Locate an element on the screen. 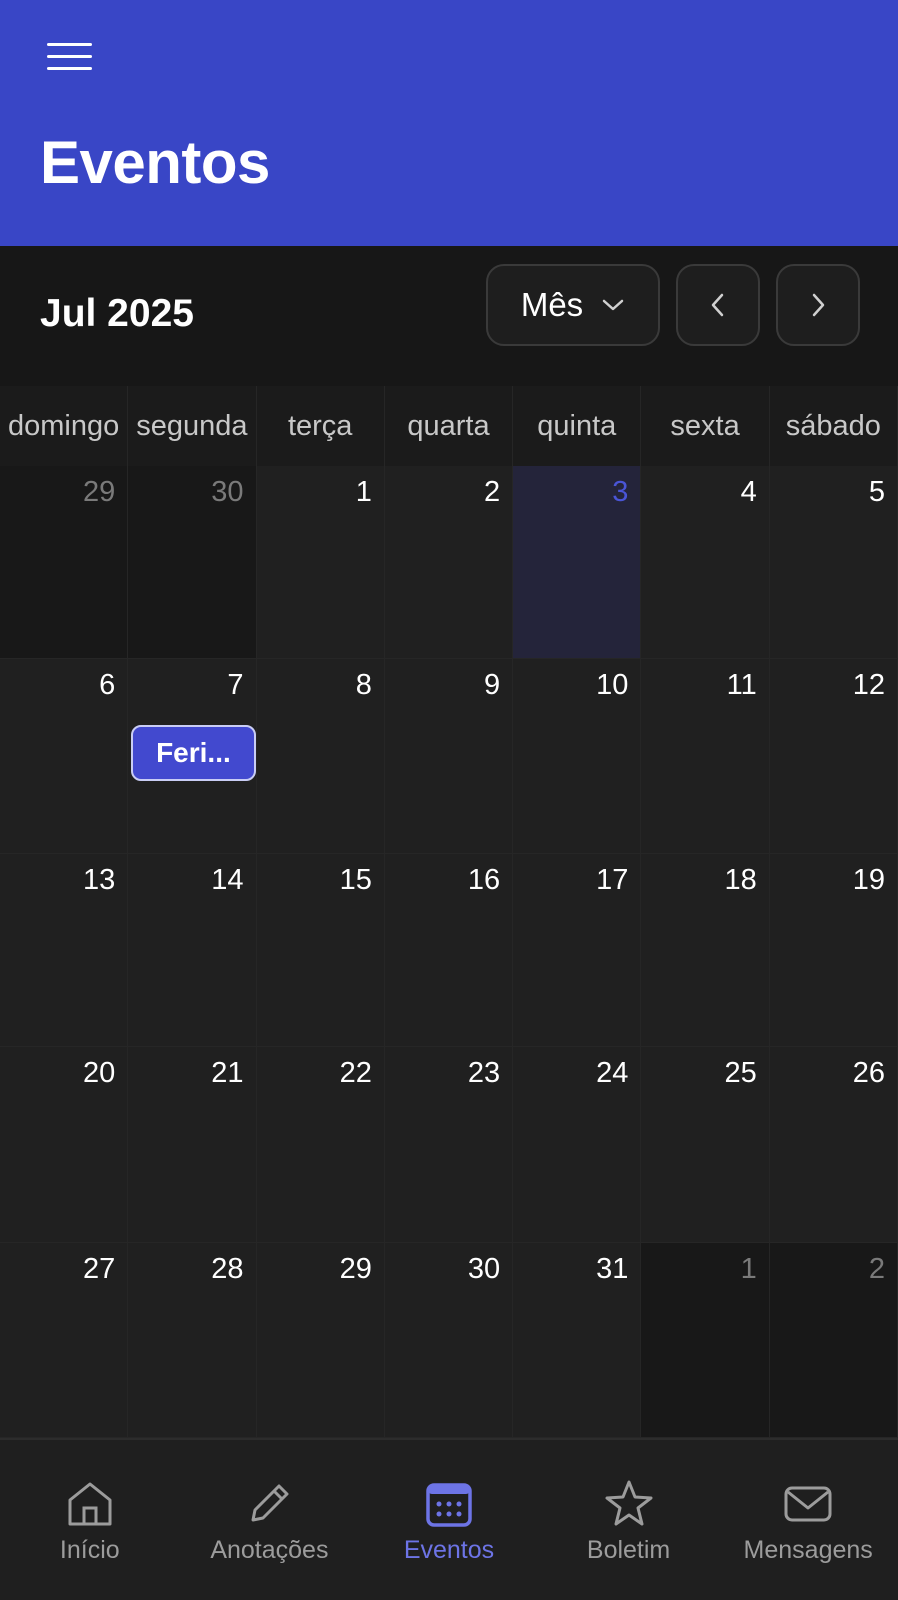 The width and height of the screenshot is (898, 1600). day-number: 18 is located at coordinates (740, 880).